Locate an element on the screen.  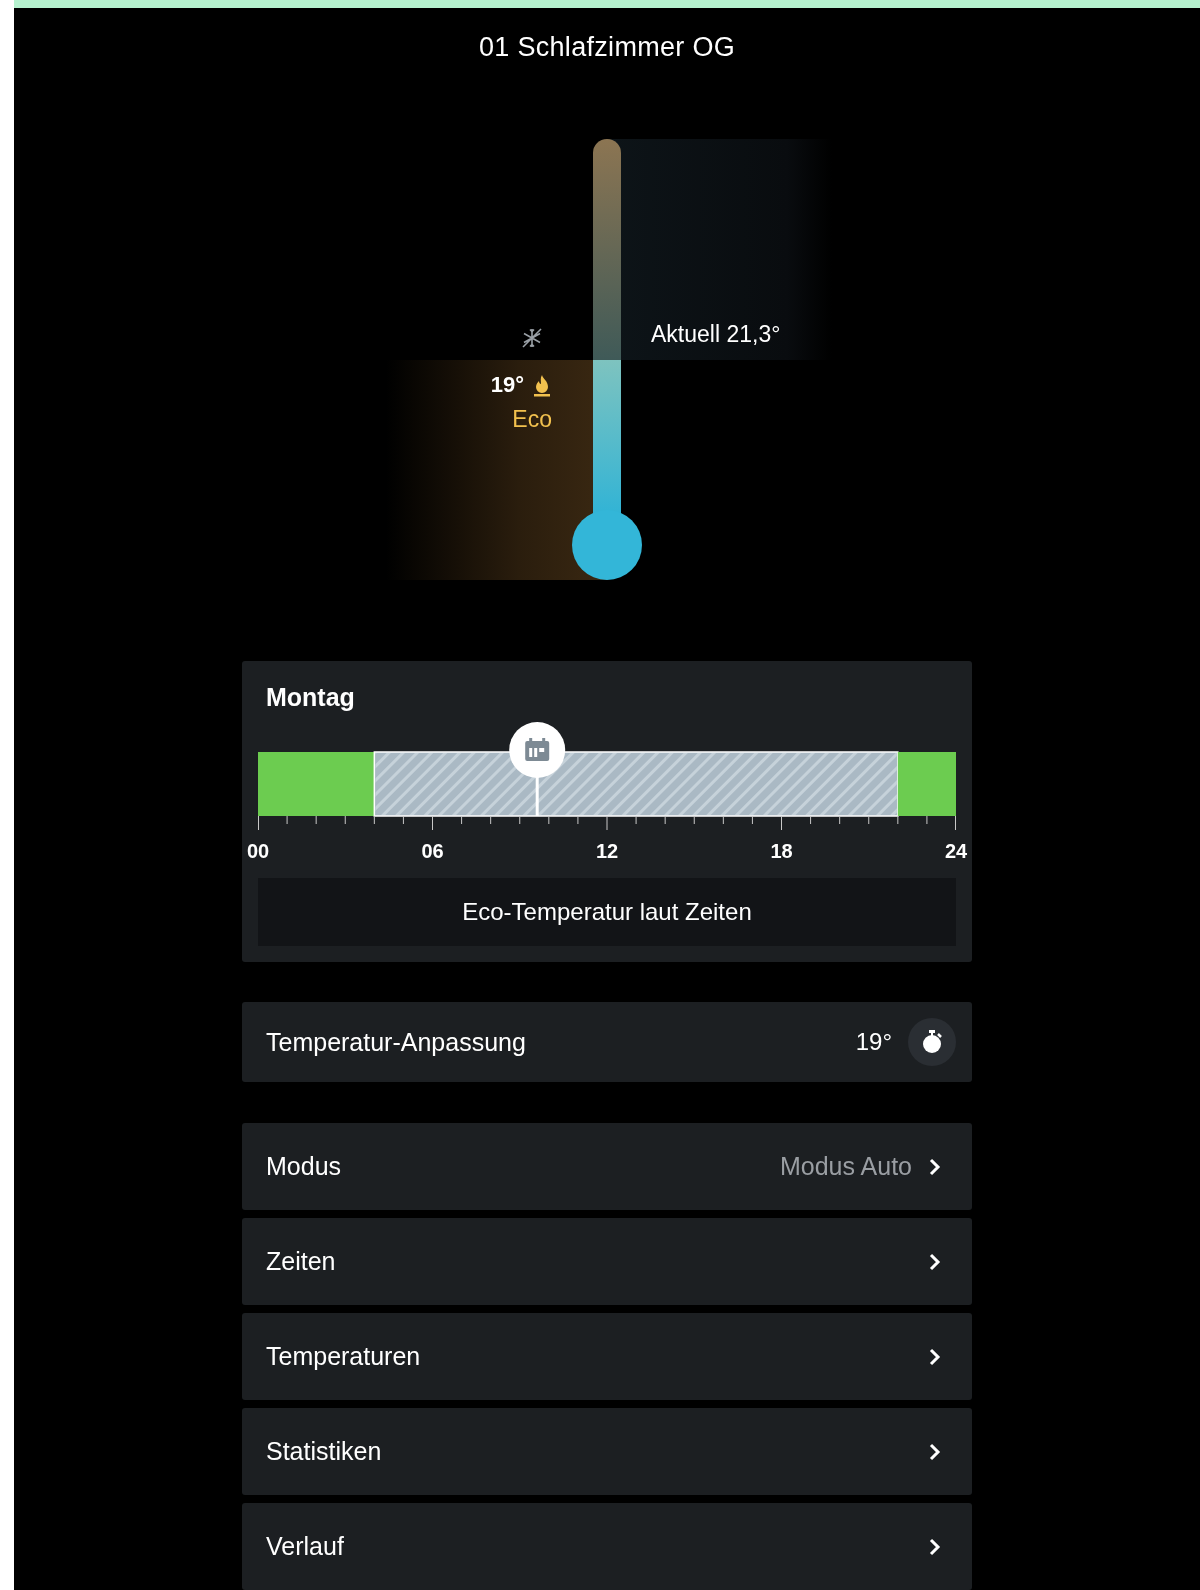
row-label: Temperaturen is located at coordinates (344, 1356).